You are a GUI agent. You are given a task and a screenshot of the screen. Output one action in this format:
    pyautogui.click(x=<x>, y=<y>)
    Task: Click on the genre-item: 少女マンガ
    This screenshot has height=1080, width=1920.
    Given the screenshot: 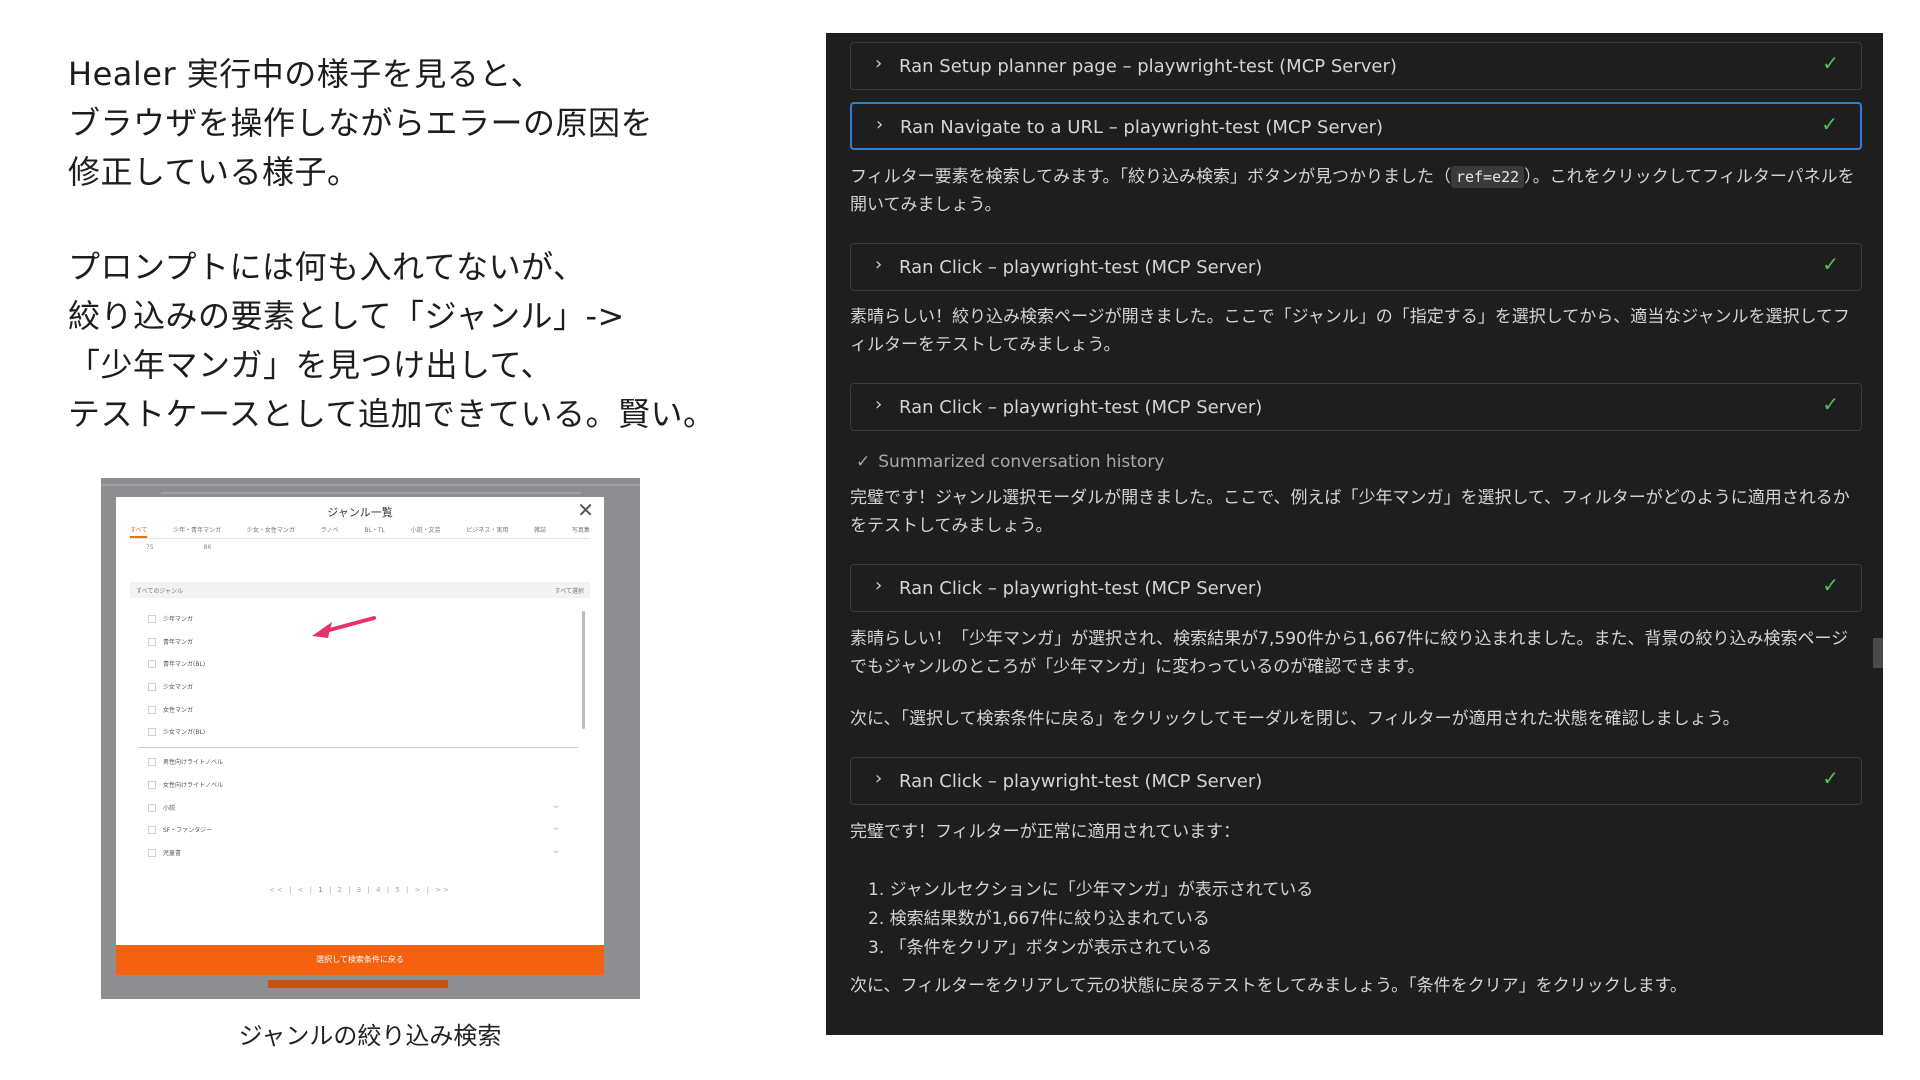 What is the action you would take?
    pyautogui.click(x=358, y=688)
    